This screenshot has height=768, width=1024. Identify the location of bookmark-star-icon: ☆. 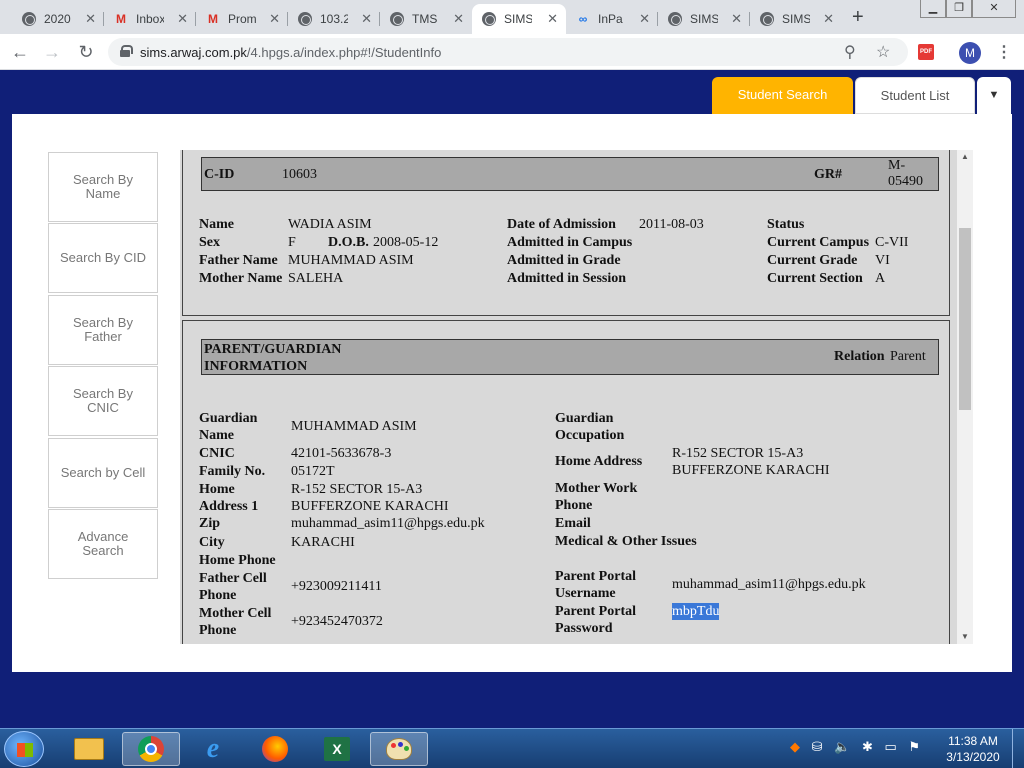
(883, 52).